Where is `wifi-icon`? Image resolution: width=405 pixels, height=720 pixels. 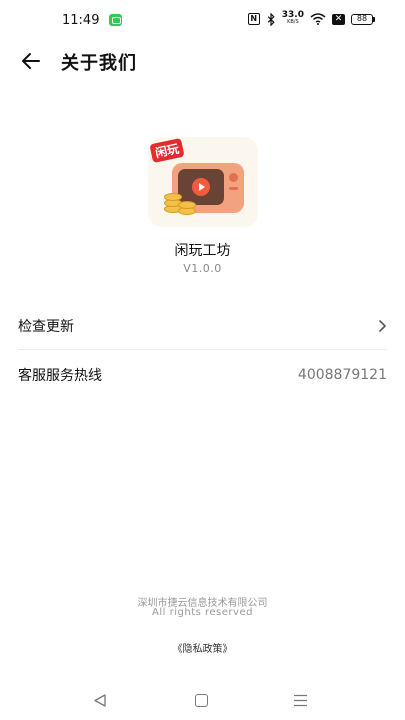 wifi-icon is located at coordinates (318, 19).